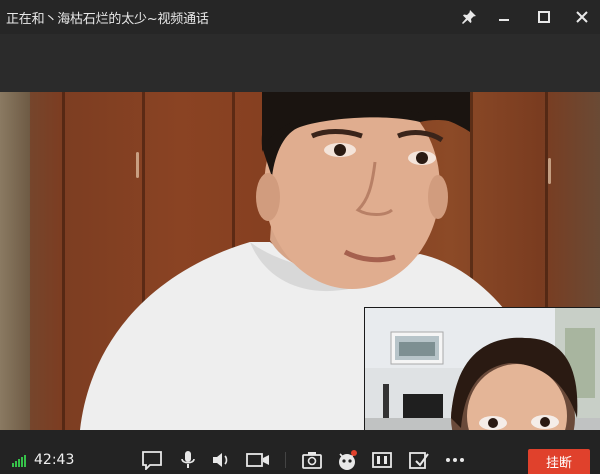 Image resolution: width=600 pixels, height=474 pixels. I want to click on minimize-icon, so click(504, 20).